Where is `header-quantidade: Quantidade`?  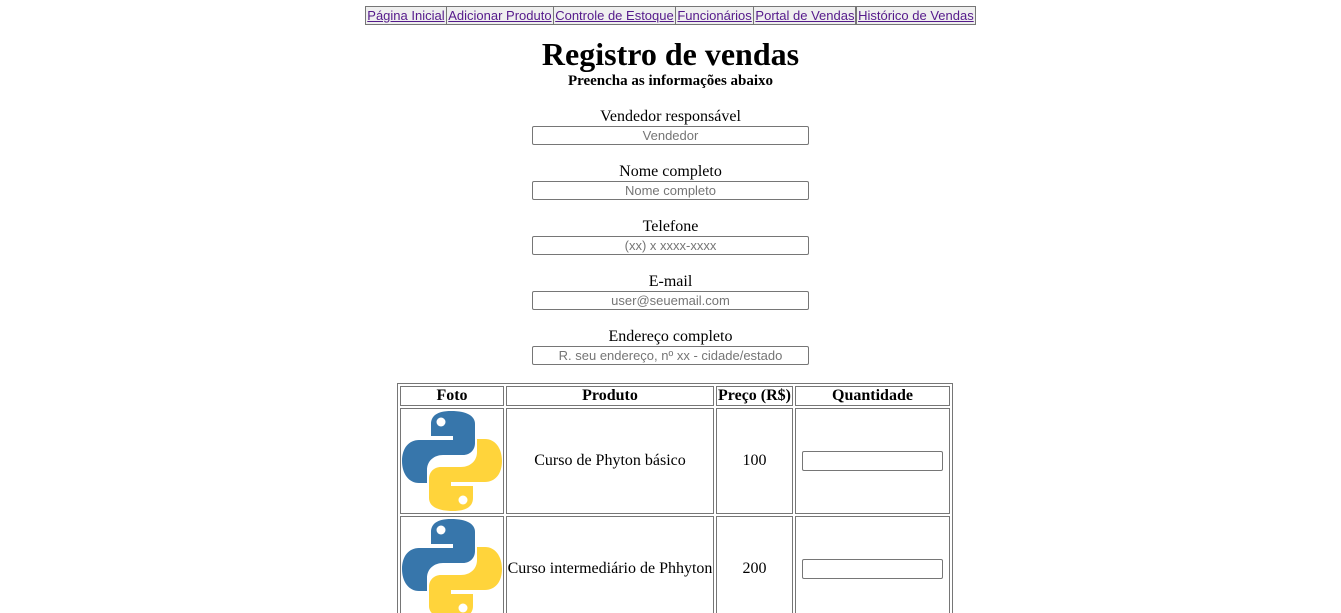
header-quantidade: Quantidade is located at coordinates (872, 396).